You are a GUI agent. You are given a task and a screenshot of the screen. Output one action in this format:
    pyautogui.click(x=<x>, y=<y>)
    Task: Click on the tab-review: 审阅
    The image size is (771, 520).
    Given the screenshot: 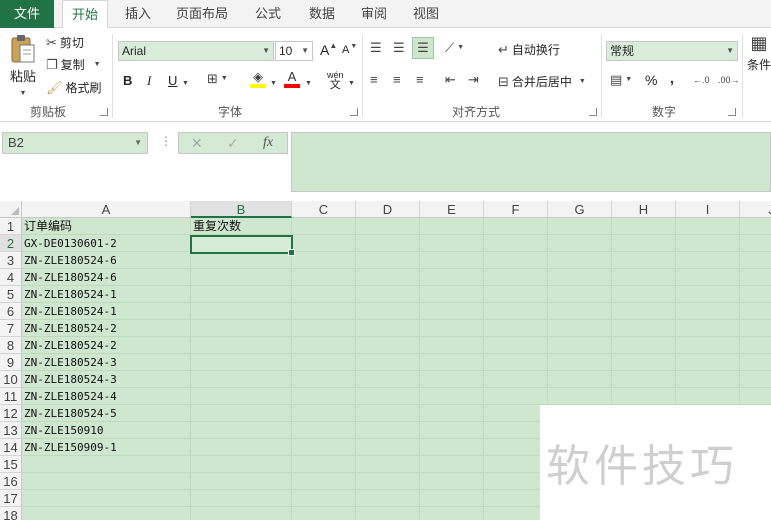 What is the action you would take?
    pyautogui.click(x=374, y=14)
    